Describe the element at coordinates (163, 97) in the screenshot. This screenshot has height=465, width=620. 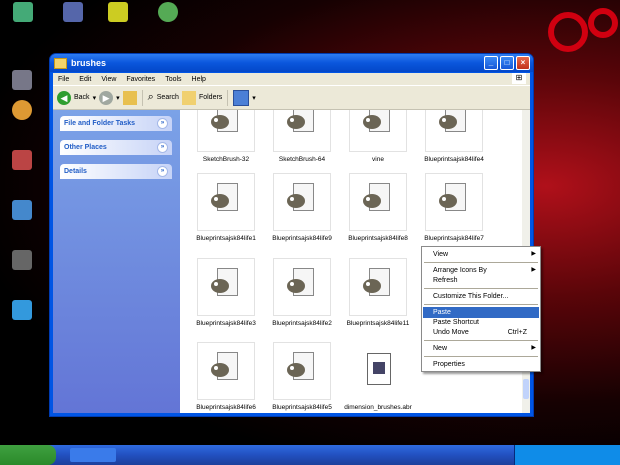
I see `search-button: ⌕ Search` at that location.